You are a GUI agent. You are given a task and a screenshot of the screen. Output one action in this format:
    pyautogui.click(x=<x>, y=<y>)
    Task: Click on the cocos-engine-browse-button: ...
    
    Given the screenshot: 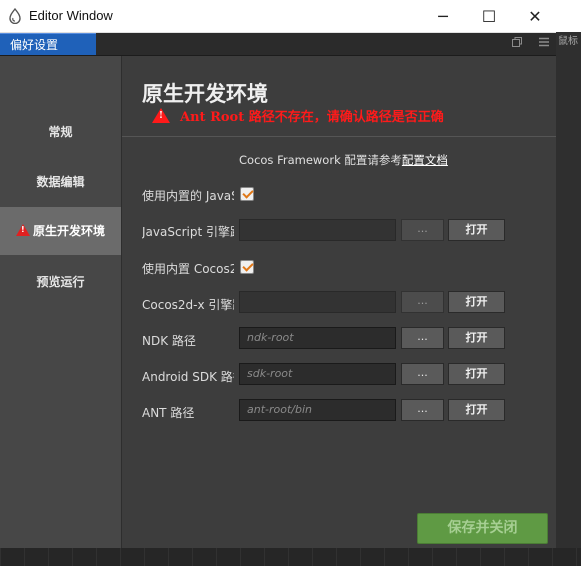 What is the action you would take?
    pyautogui.click(x=422, y=302)
    